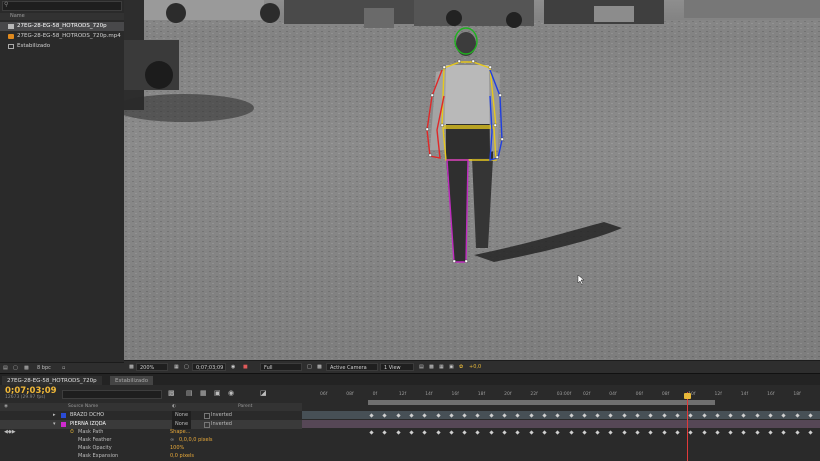 This screenshot has height=461, width=820. I want to click on frame-blending-icon: ▣, so click(217, 393).